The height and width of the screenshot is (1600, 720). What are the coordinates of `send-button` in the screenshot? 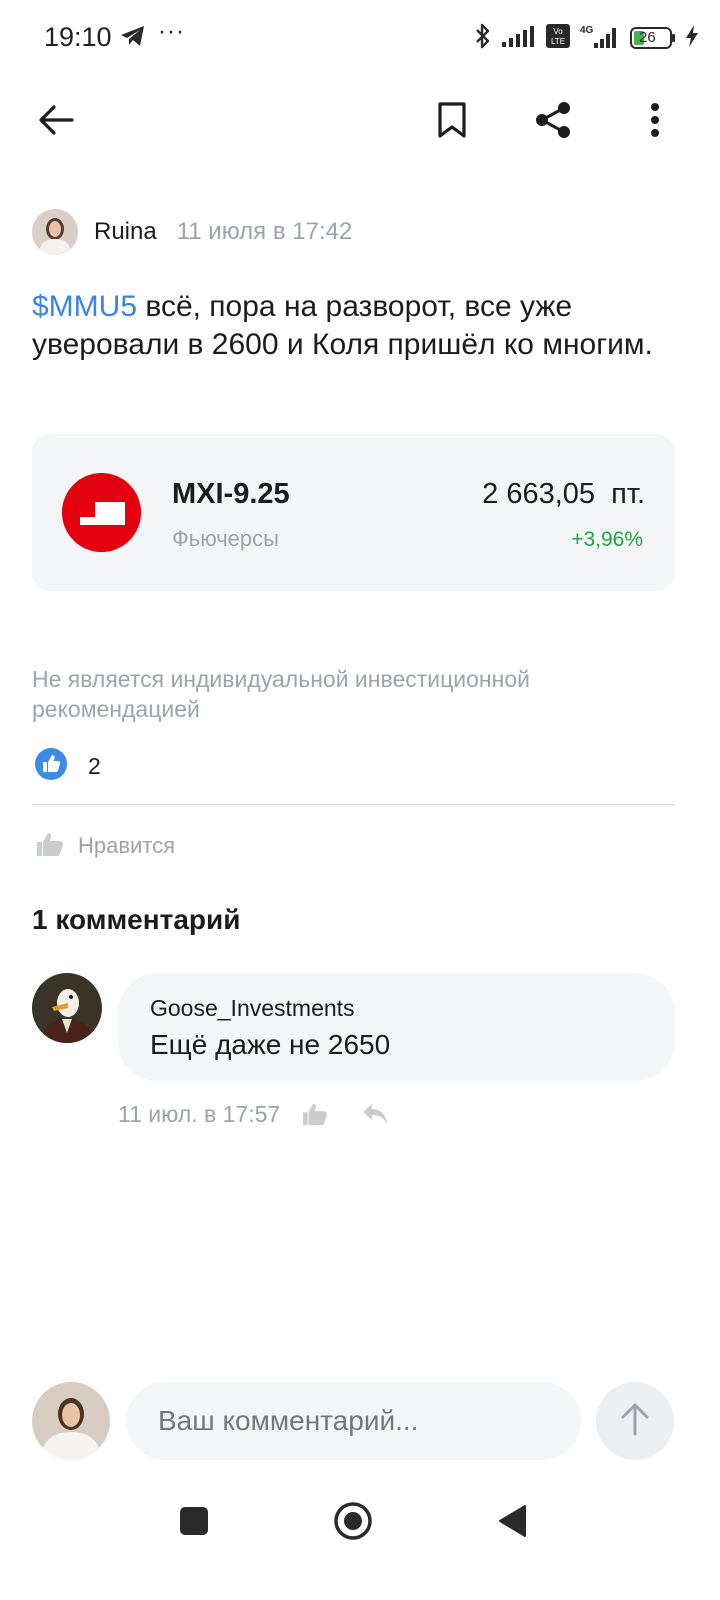 It's located at (635, 1421).